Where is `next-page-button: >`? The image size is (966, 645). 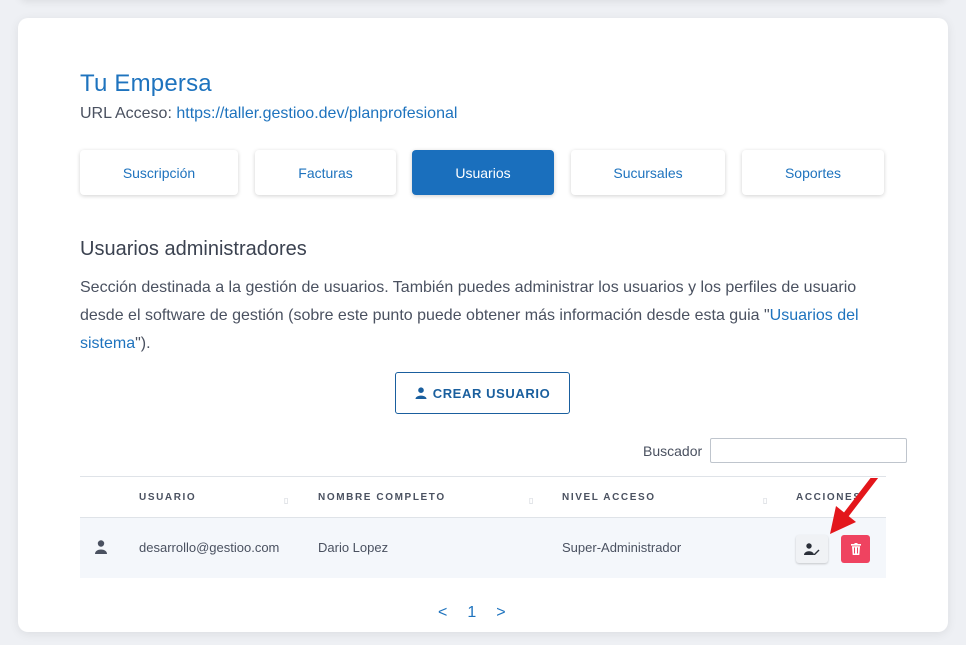
next-page-button: > is located at coordinates (500, 614).